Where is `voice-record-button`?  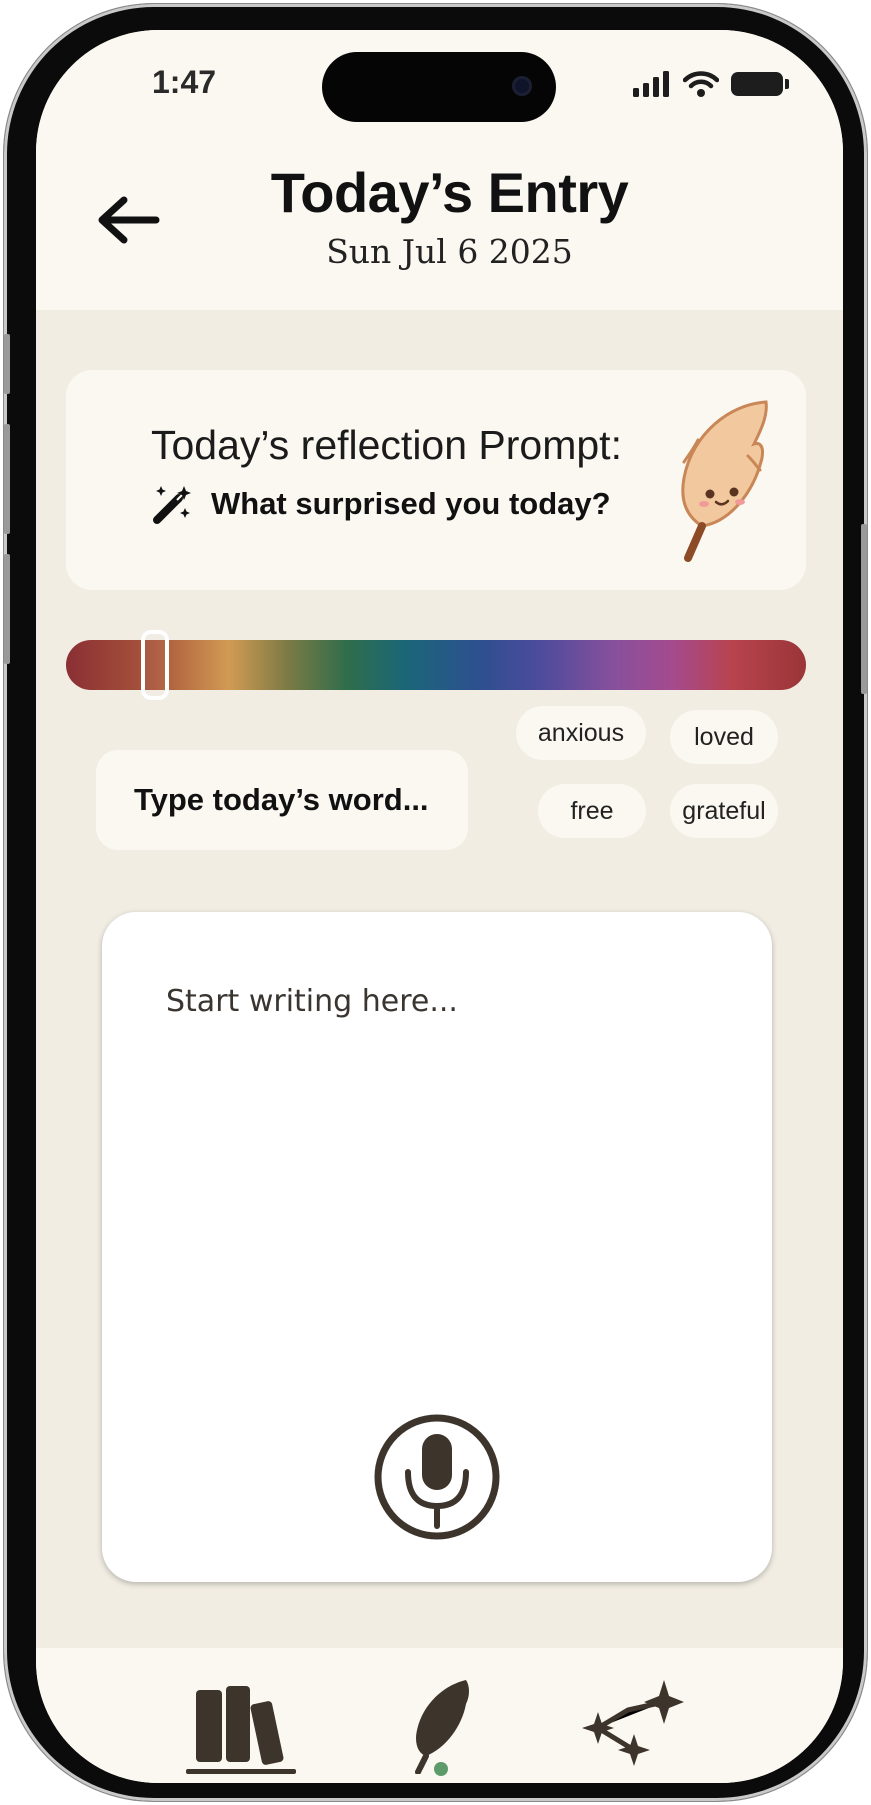 voice-record-button is located at coordinates (437, 1477).